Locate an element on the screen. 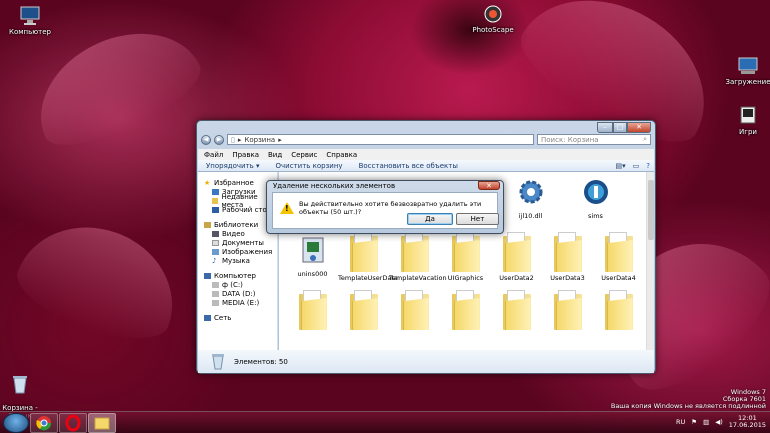 Image resolution: width=770 pixels, height=433 pixels. taskbar-opera is located at coordinates (73, 423).